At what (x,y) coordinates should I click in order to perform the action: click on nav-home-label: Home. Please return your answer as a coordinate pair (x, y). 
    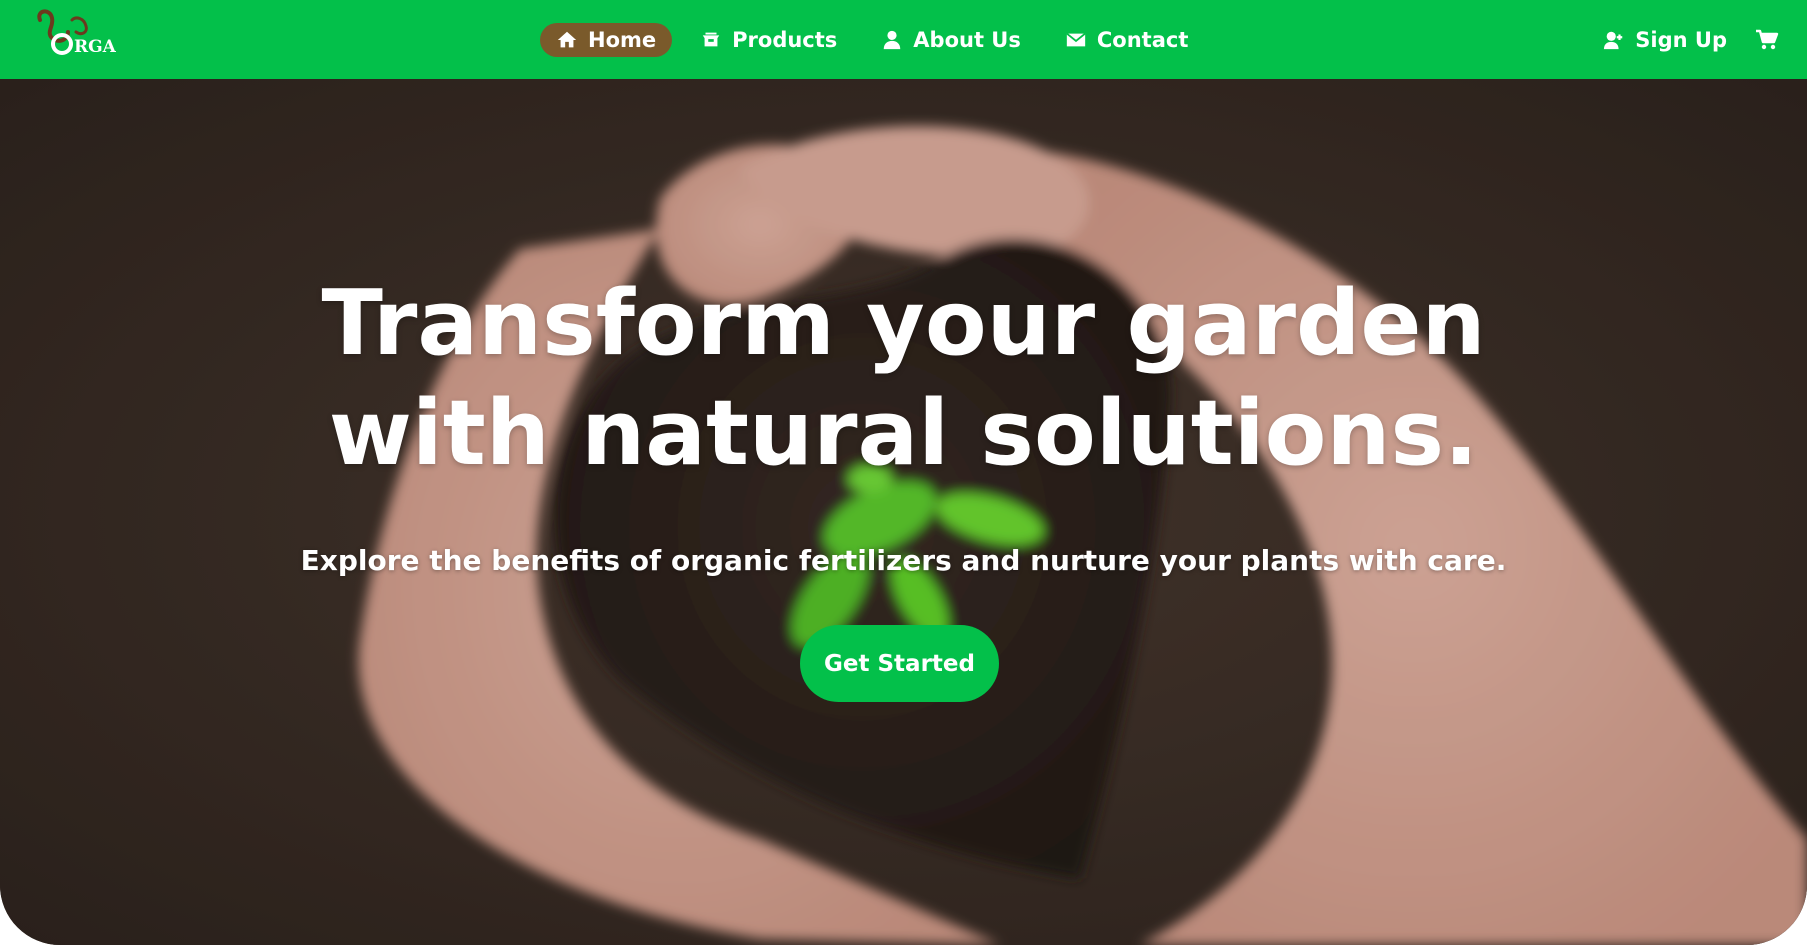
    Looking at the image, I should click on (622, 40).